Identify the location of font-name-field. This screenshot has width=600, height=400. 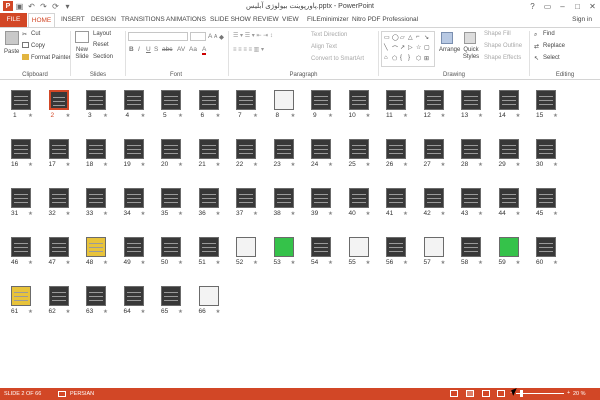
(158, 36).